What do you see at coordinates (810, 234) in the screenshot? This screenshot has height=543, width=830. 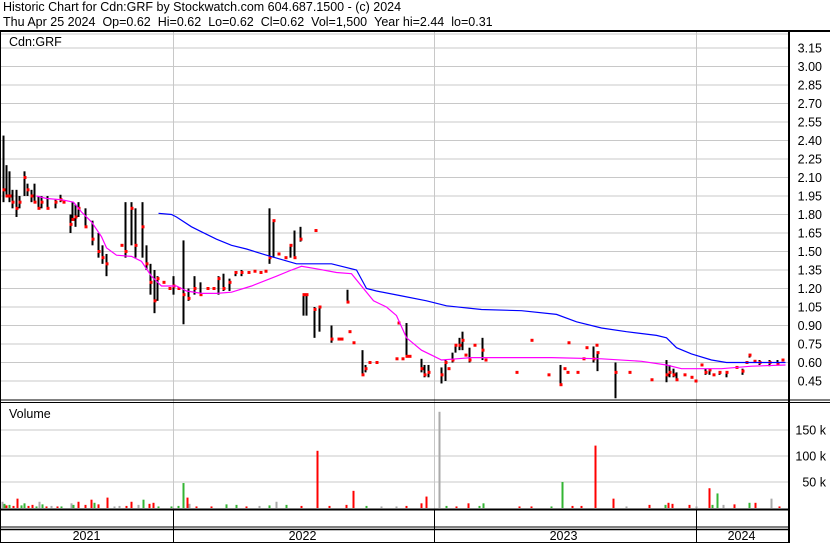 I see `price-tick-label: 1.65` at bounding box center [810, 234].